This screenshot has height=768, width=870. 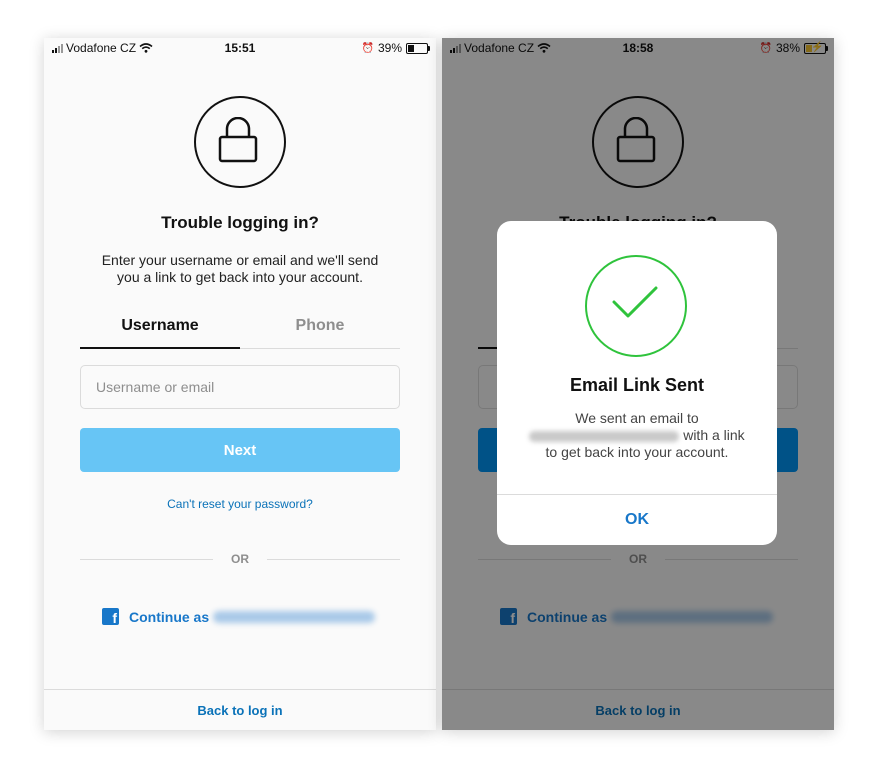 I want to click on tab-phone: Phone, so click(x=320, y=331).